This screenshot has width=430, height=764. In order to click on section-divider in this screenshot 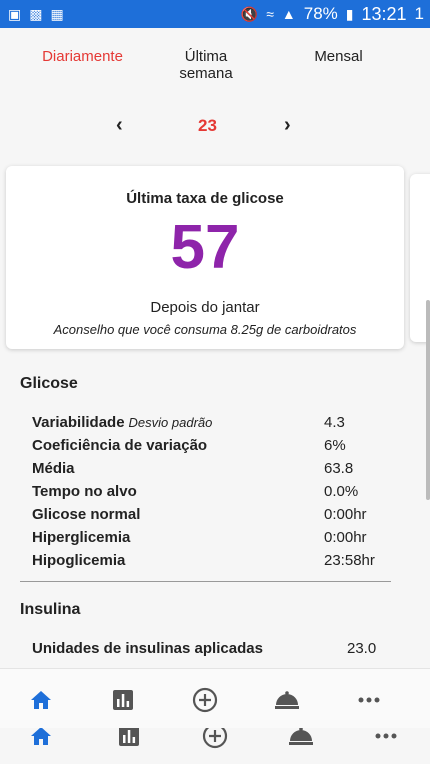, I will do `click(205, 581)`.